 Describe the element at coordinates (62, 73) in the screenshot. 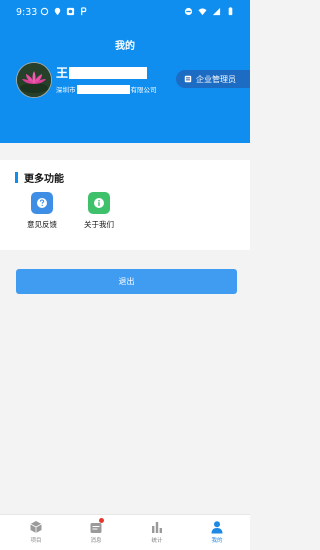

I see `user-name: 王` at that location.